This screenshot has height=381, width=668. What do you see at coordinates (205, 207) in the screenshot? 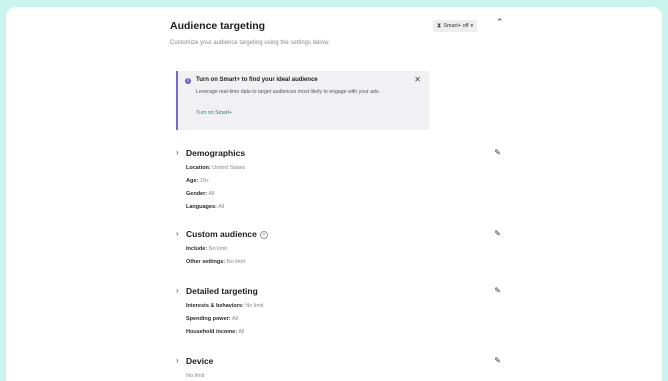
I see `detail-row: Languages: All` at bounding box center [205, 207].